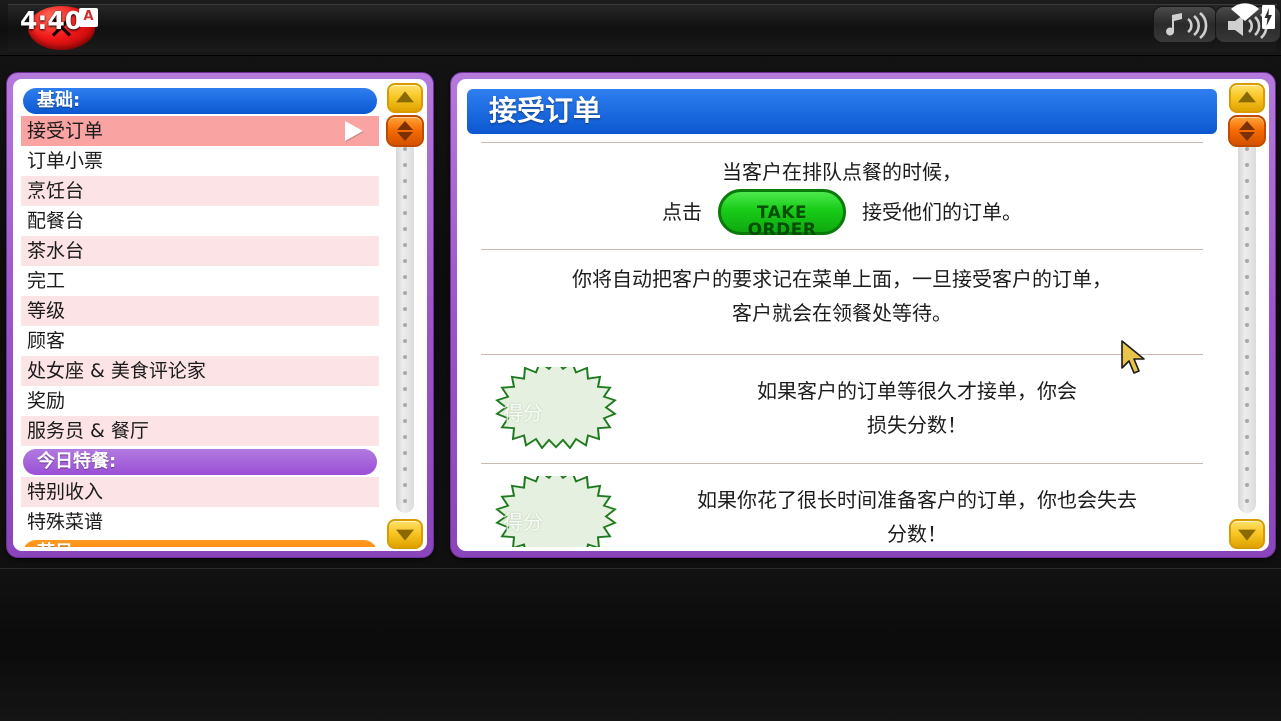  What do you see at coordinates (88, 17) in the screenshot?
I see `input-method-icon: A` at bounding box center [88, 17].